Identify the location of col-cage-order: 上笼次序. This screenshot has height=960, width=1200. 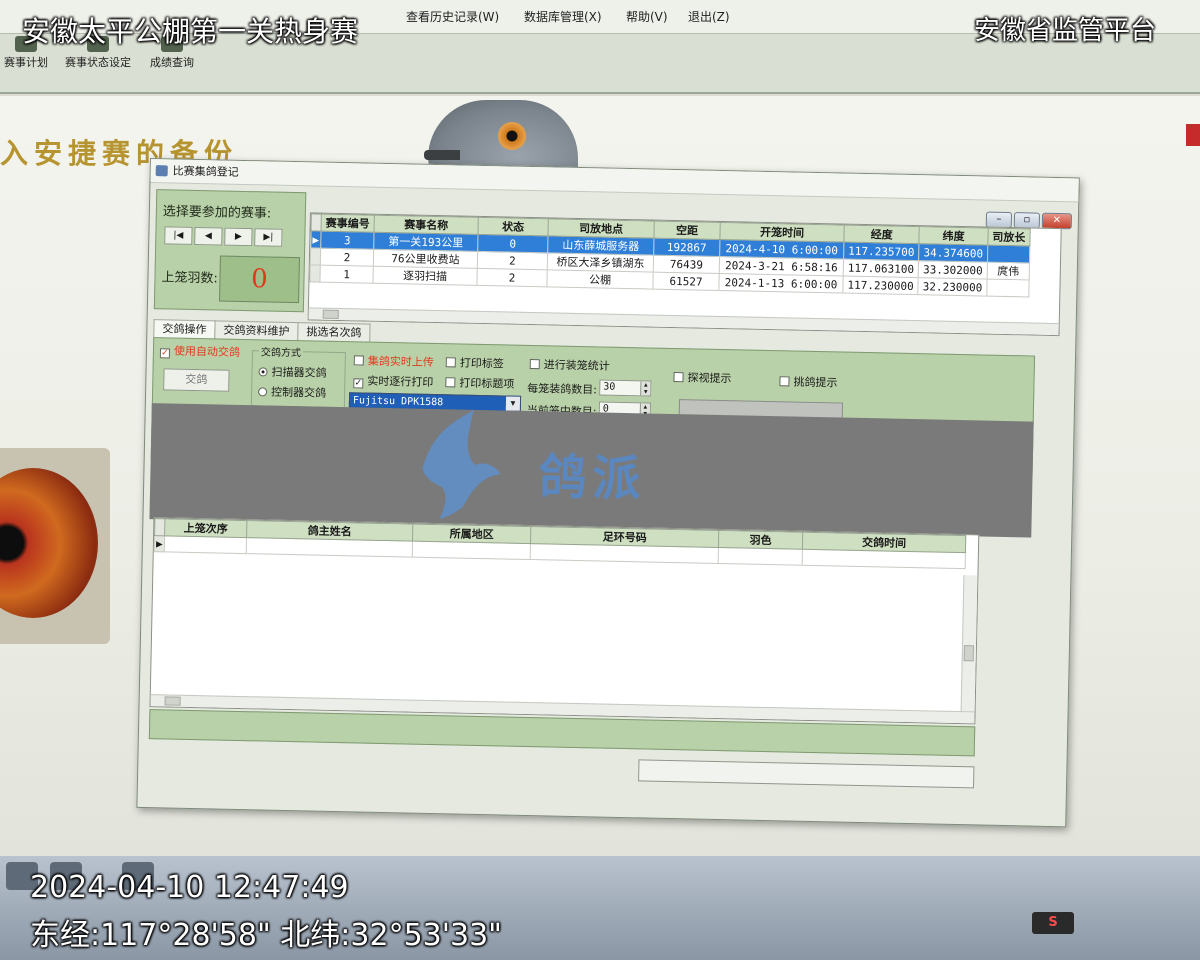
(205, 528).